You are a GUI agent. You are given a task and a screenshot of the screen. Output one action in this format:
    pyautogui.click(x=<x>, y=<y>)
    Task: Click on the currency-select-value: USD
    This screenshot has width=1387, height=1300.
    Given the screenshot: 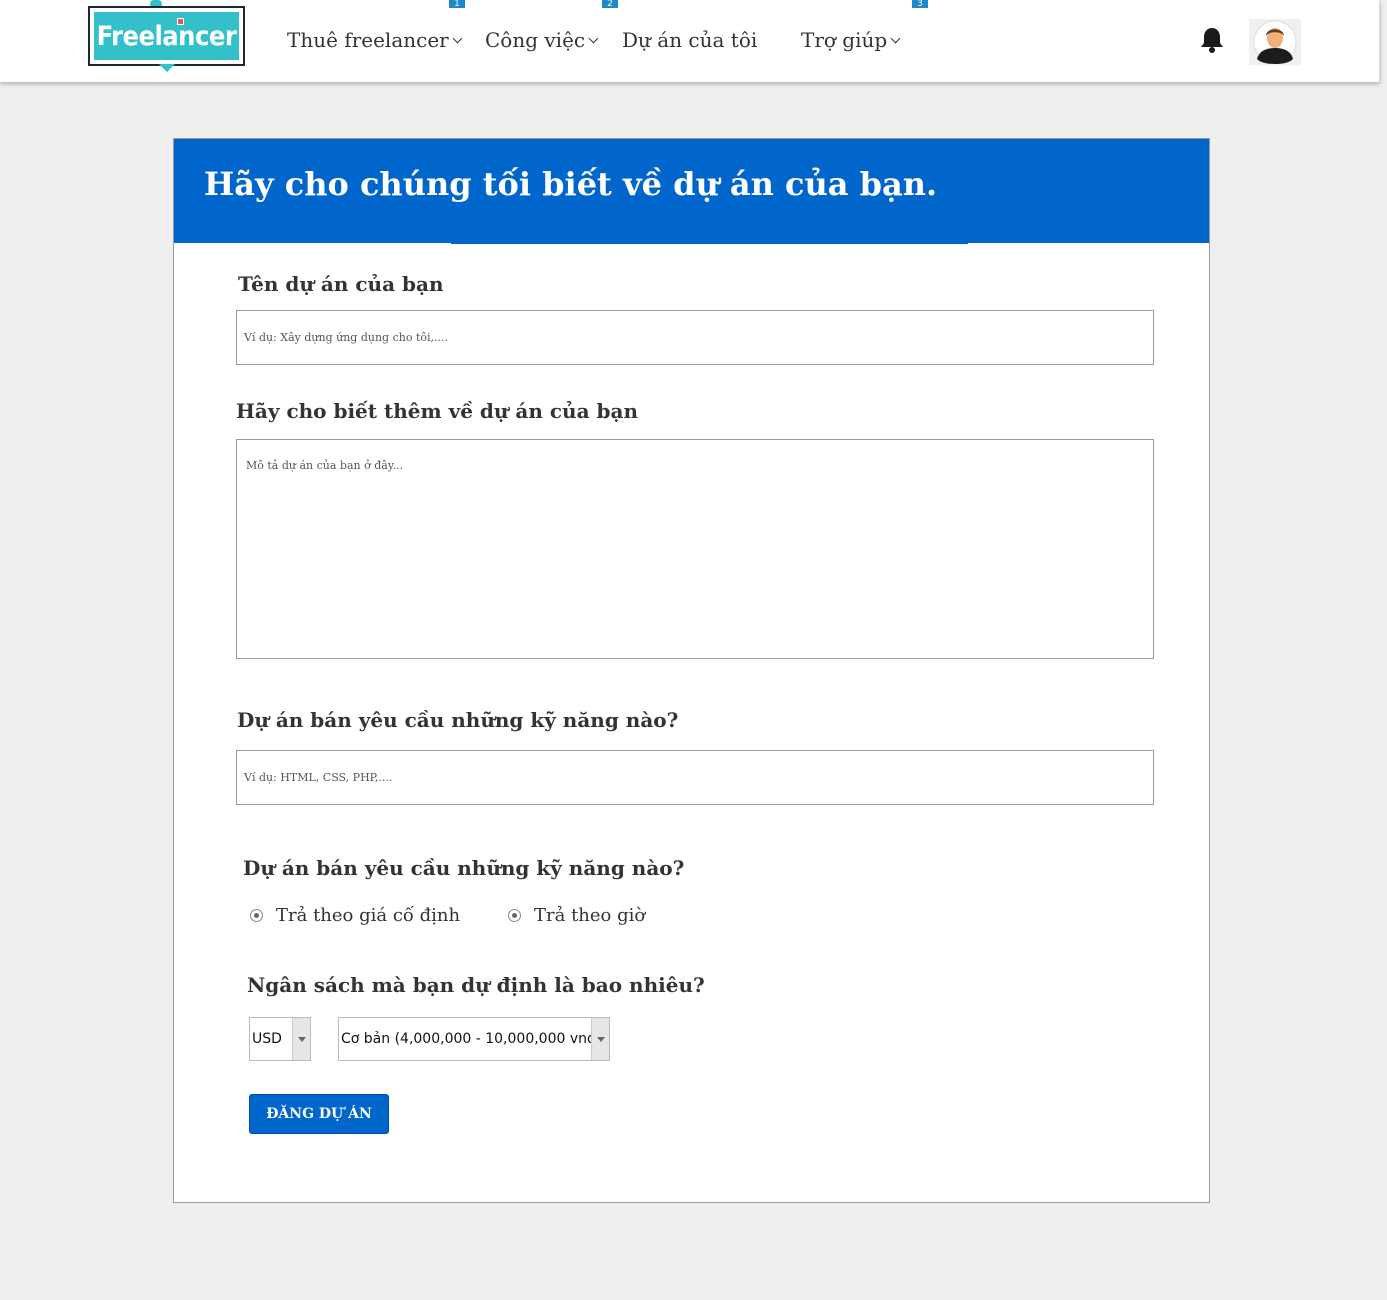 What is the action you would take?
    pyautogui.click(x=267, y=1039)
    